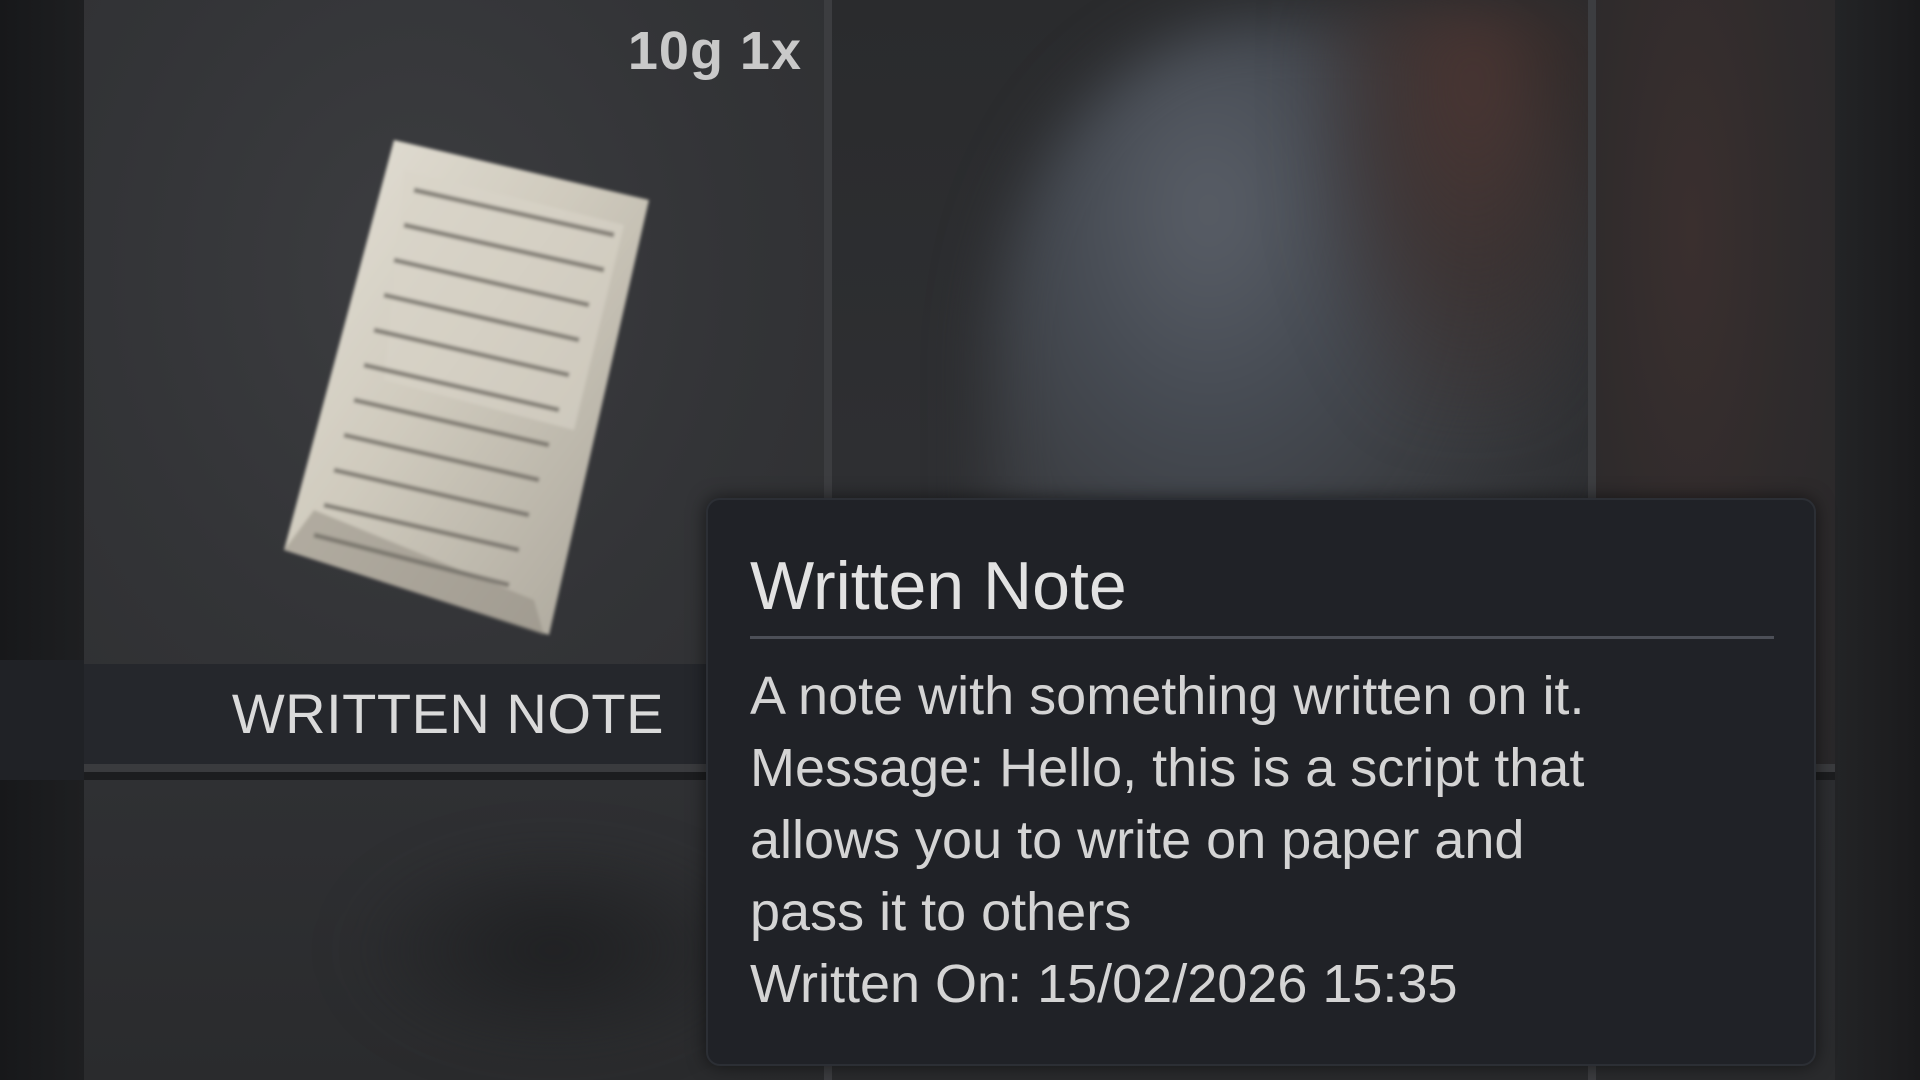 The height and width of the screenshot is (1080, 1920). Describe the element at coordinates (1877, 540) in the screenshot. I see `inventory-right-edge` at that location.